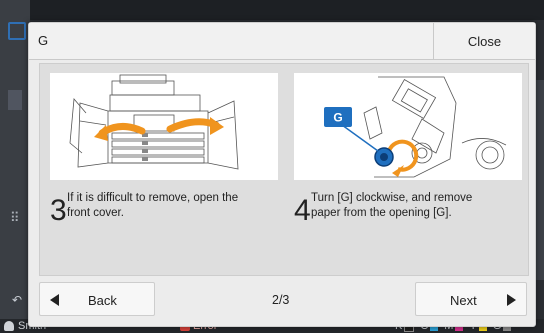  Describe the element at coordinates (511, 300) in the screenshot. I see `arrow-right-icon` at that location.